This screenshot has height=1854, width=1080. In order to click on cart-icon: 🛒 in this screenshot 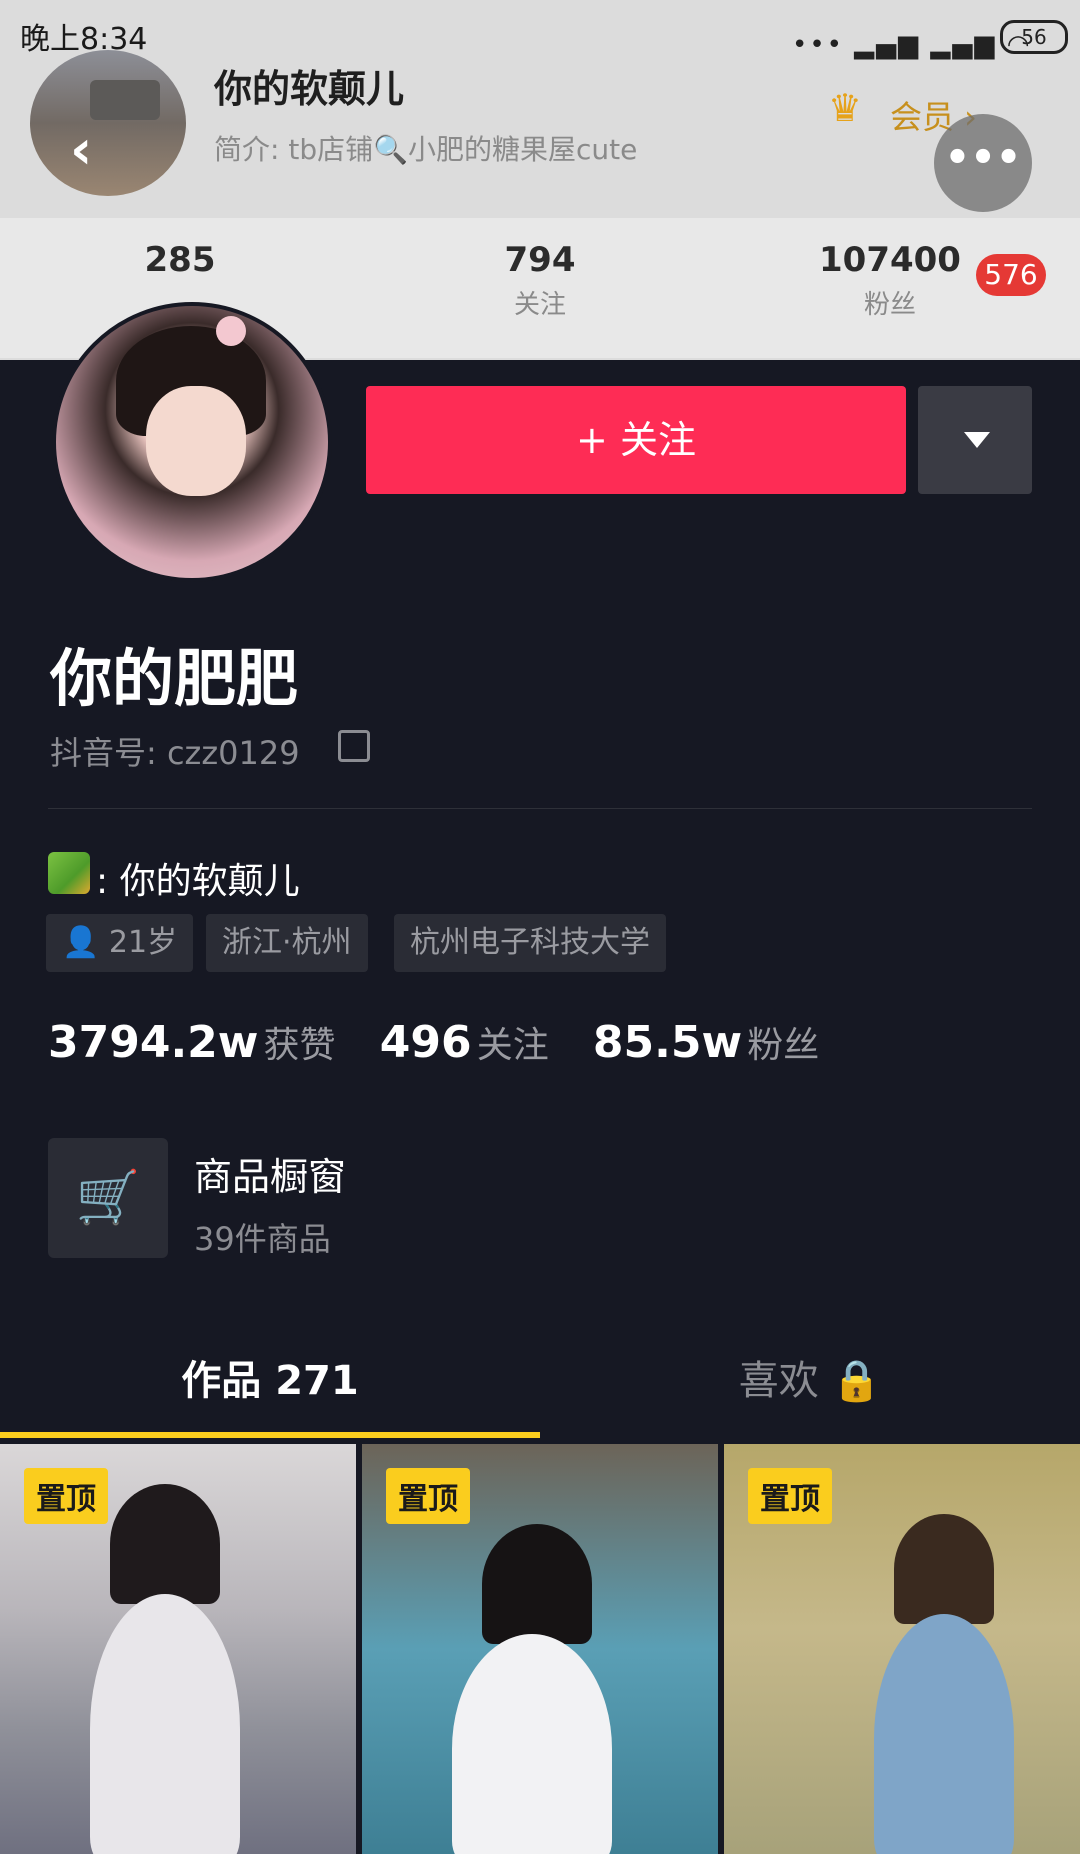, I will do `click(108, 1198)`.